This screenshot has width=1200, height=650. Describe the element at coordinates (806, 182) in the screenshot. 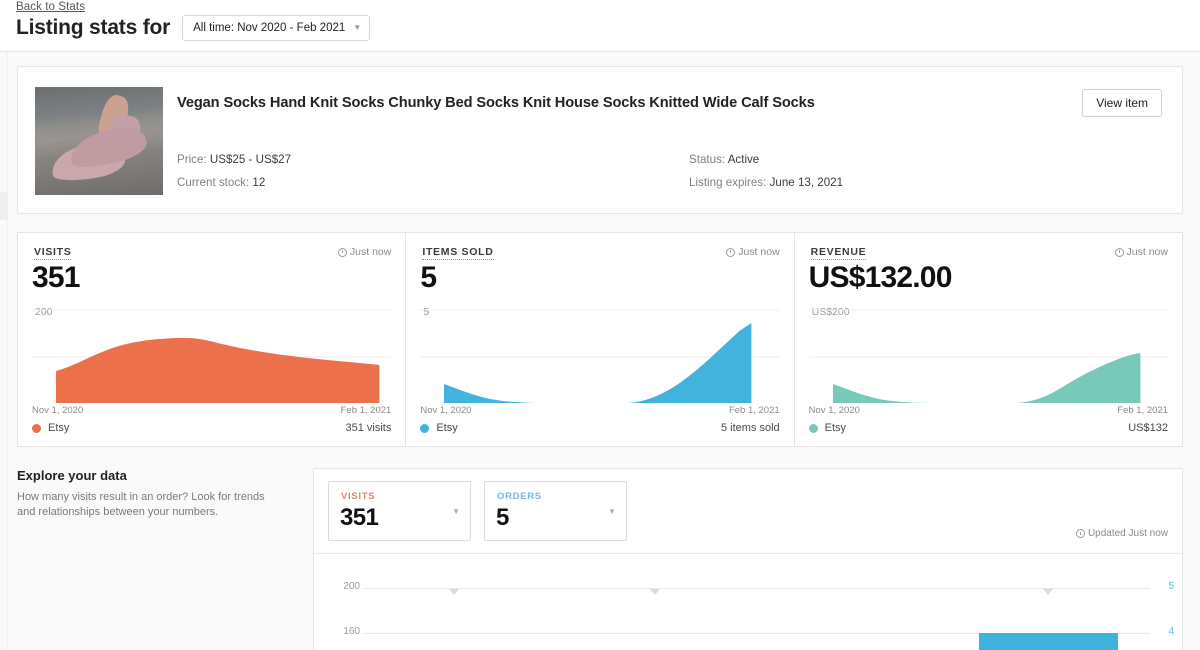

I see `expires-value: June 13, 2021` at that location.